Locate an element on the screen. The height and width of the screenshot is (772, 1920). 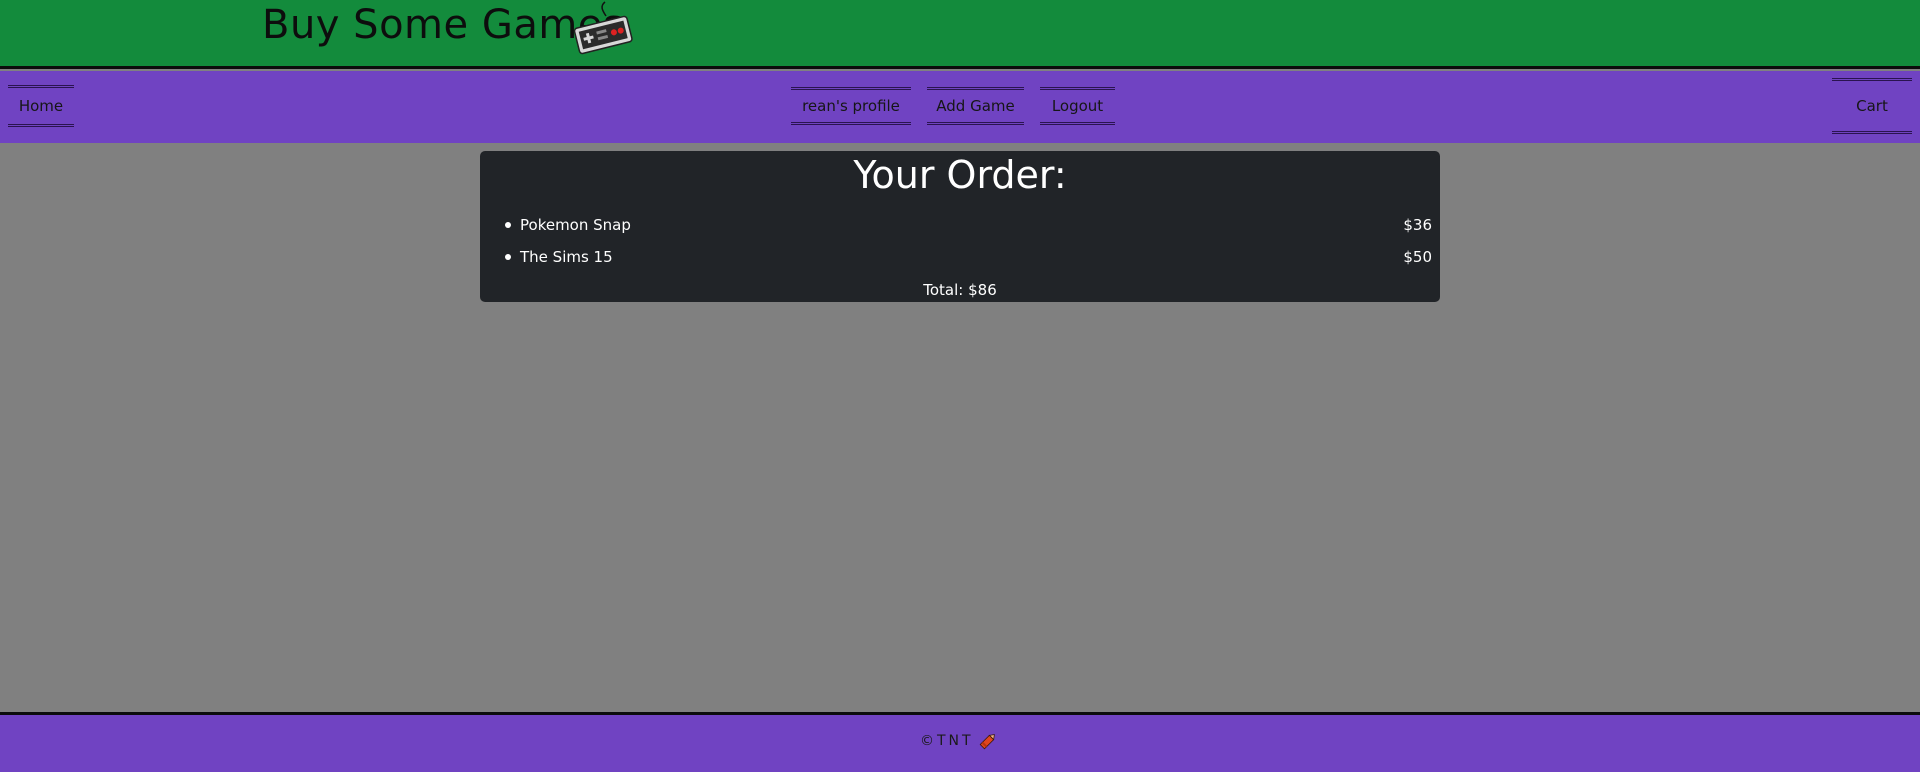
order-item-price: $50 is located at coordinates (1417, 257).